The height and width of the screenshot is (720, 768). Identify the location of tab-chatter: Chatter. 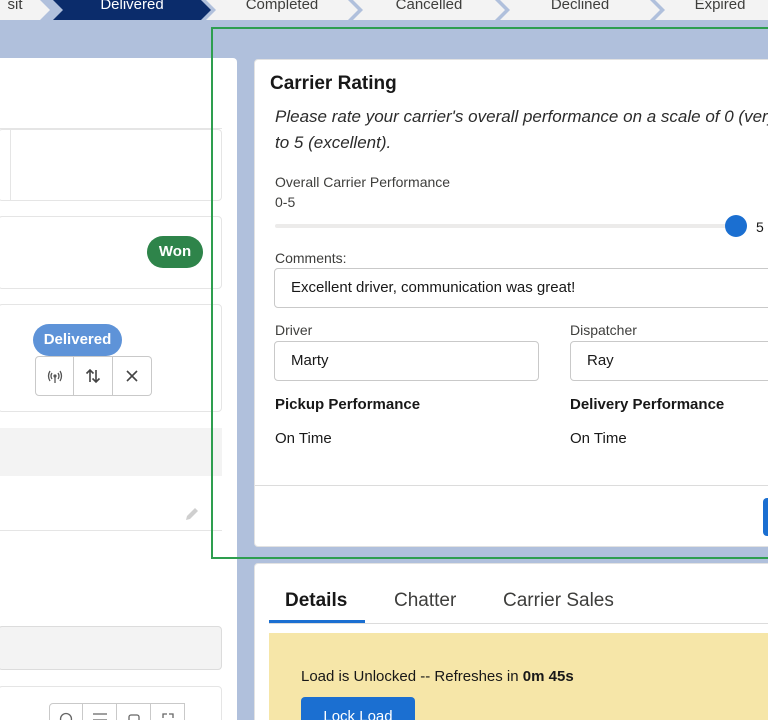
(425, 601).